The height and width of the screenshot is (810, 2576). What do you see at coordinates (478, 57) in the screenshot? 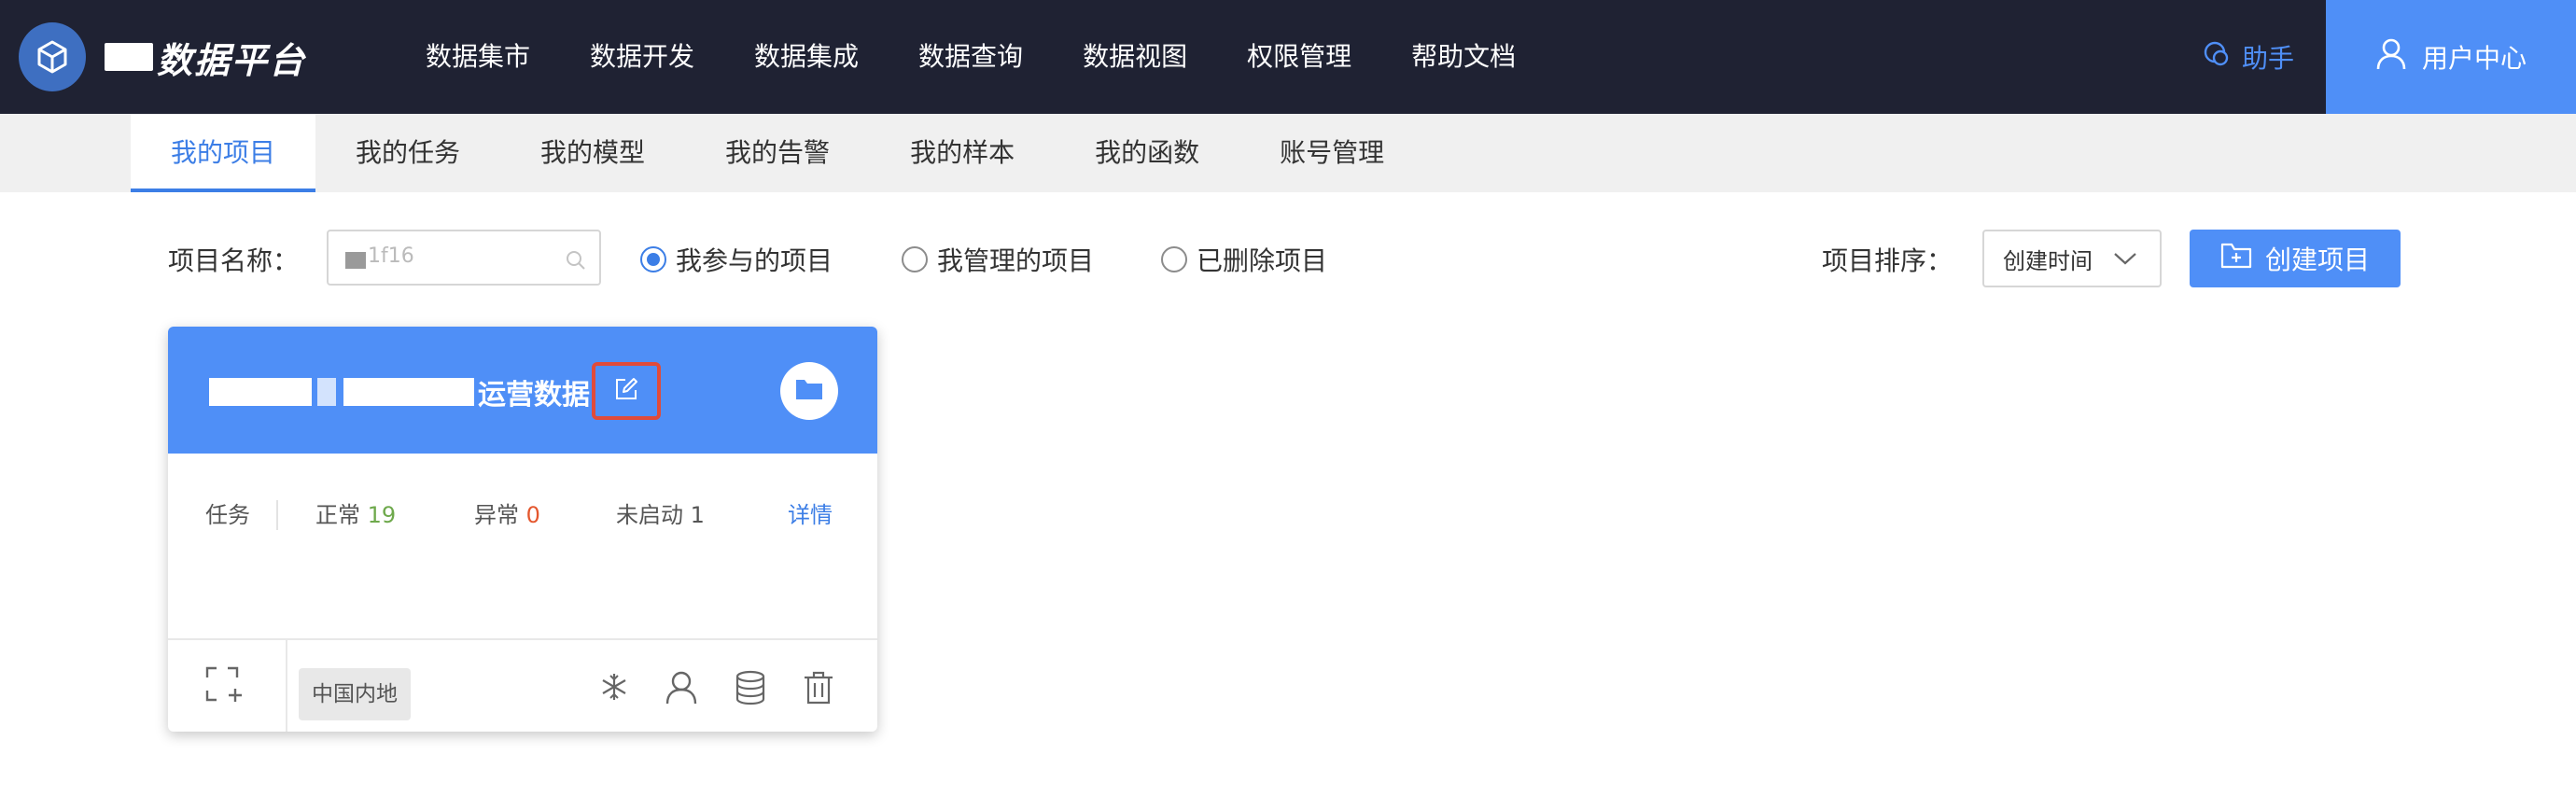
I see `nav-item-data-market: 数据集市` at bounding box center [478, 57].